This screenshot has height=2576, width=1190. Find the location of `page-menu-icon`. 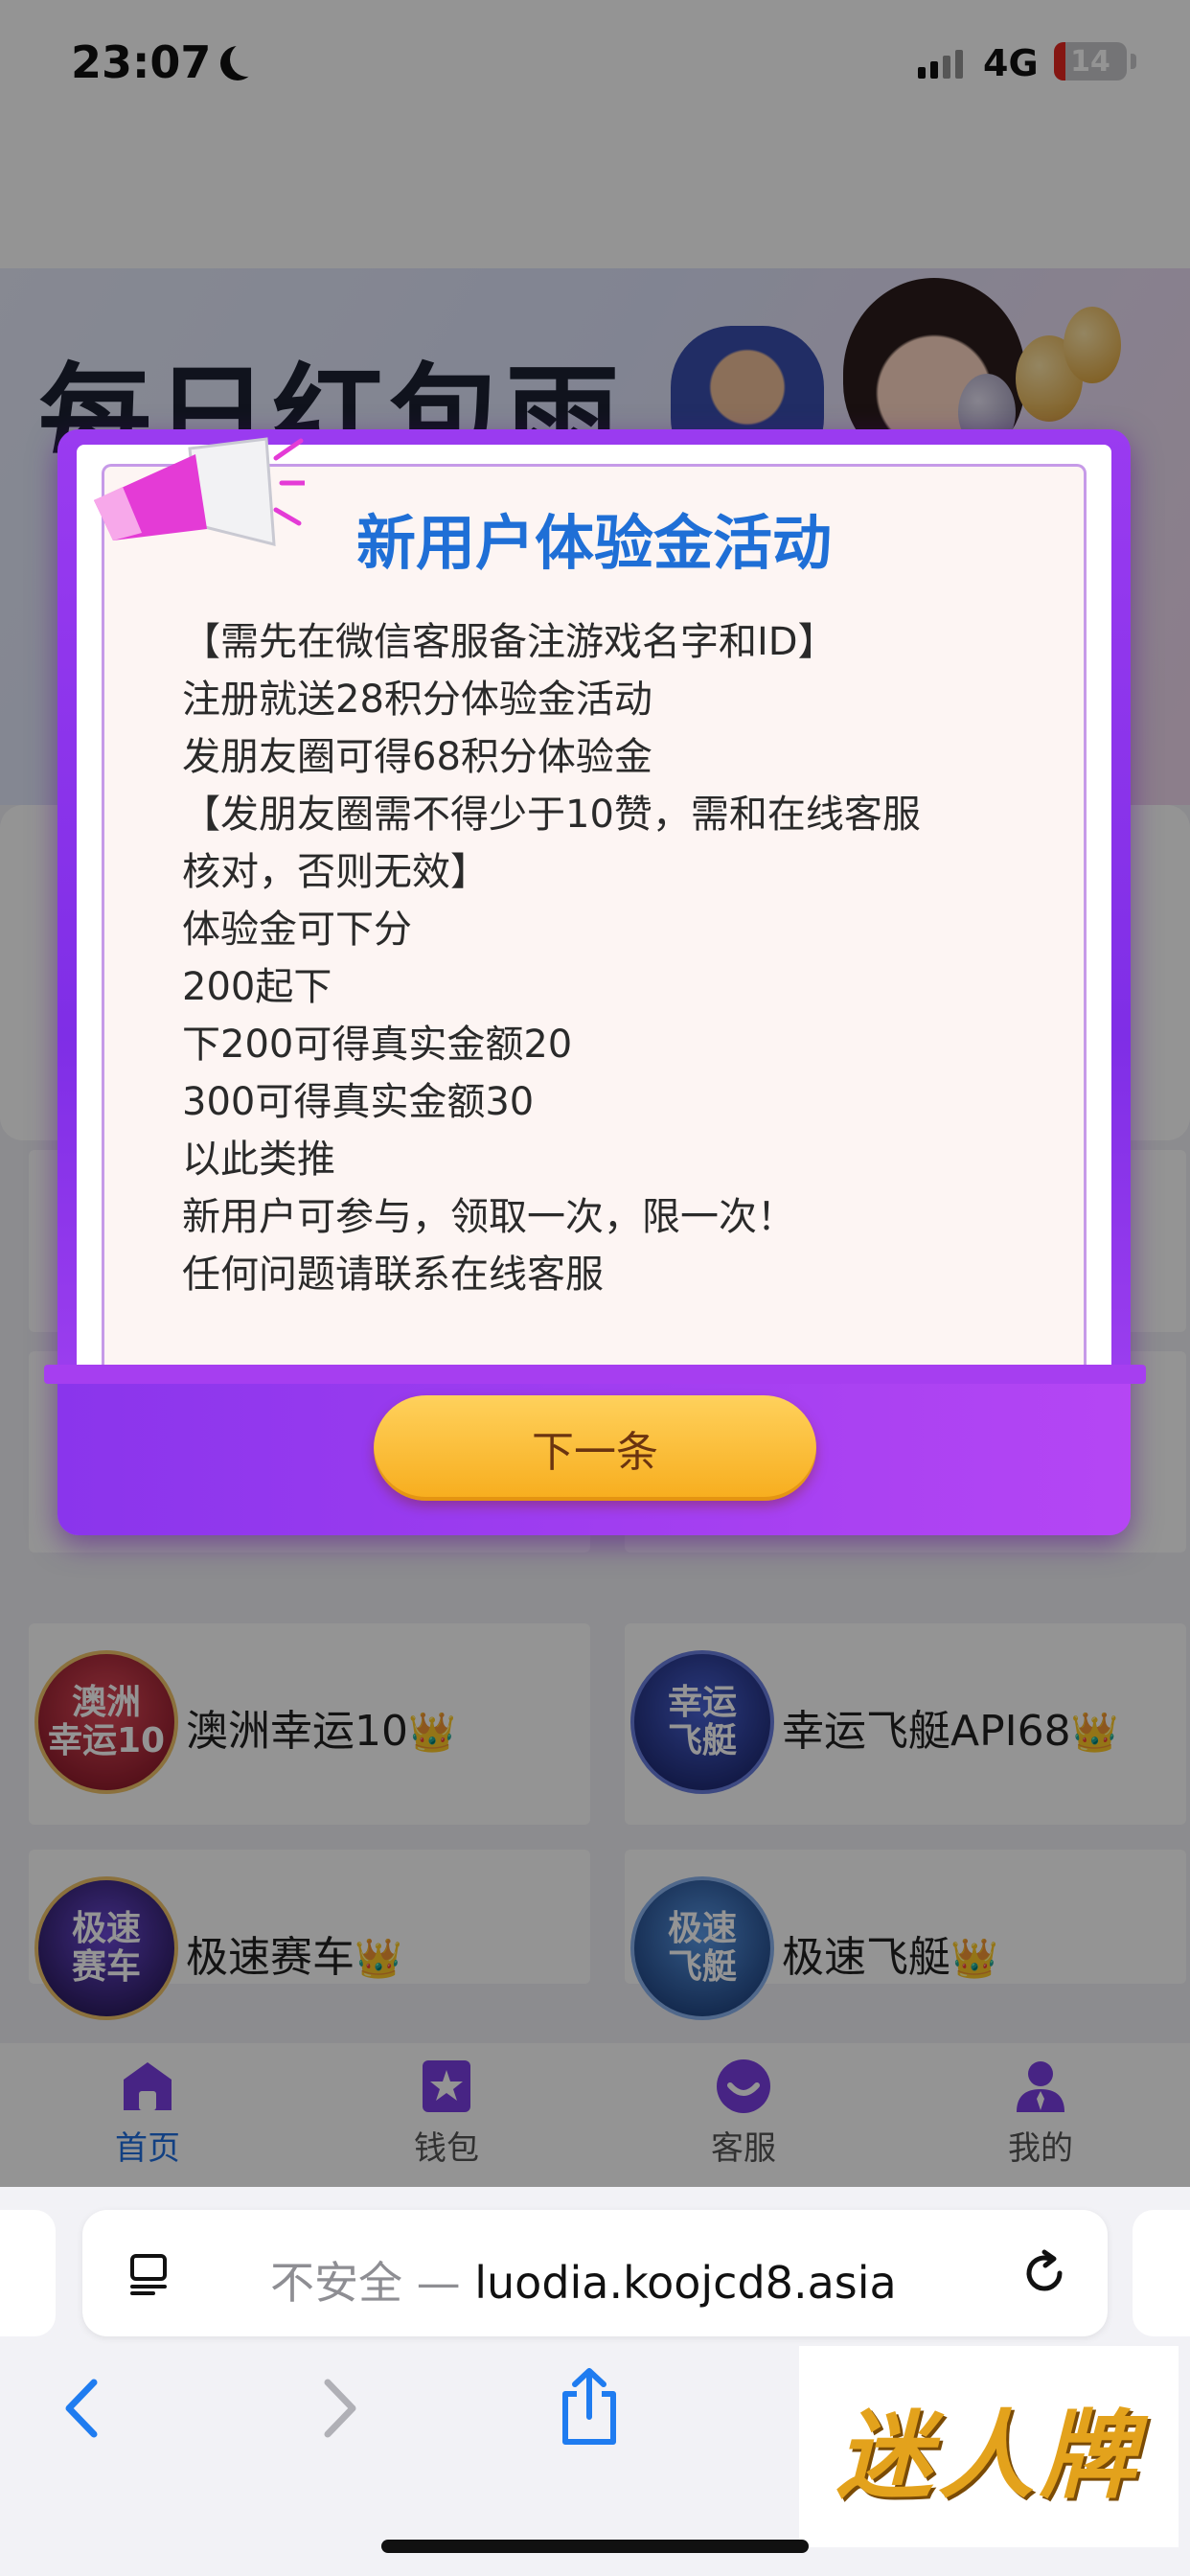

page-menu-icon is located at coordinates (150, 2274).